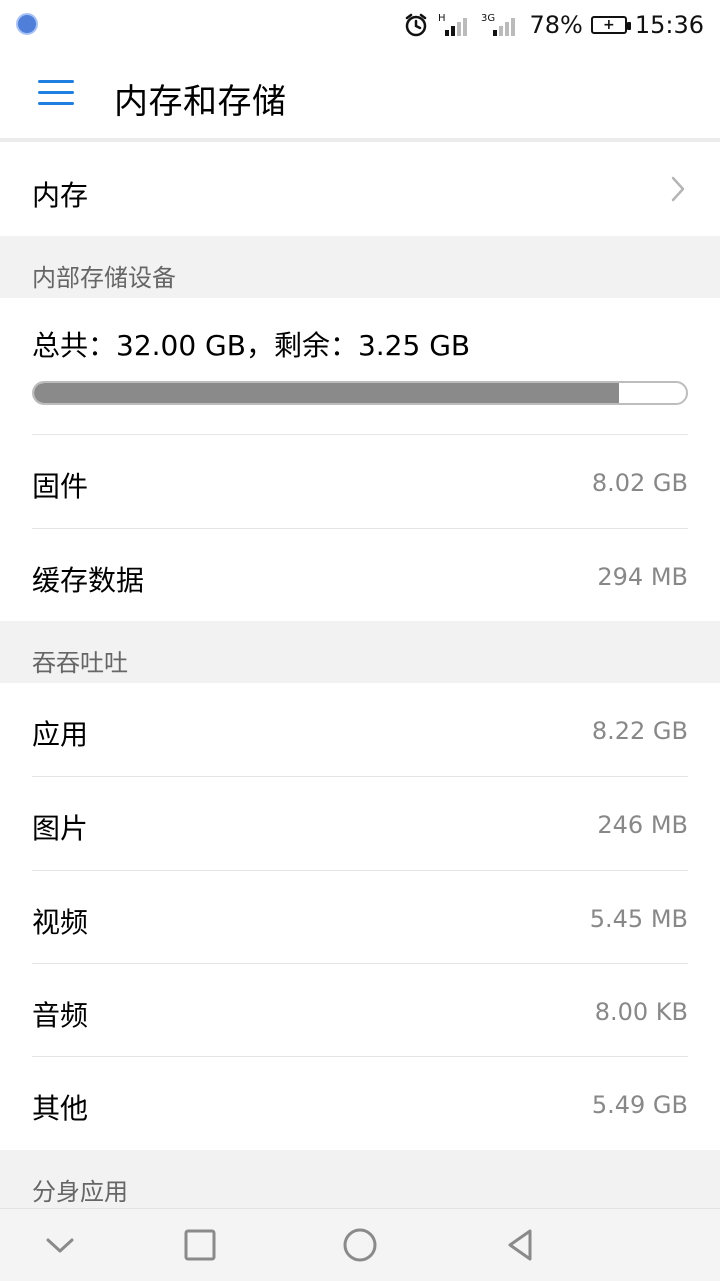 Image resolution: width=720 pixels, height=1281 pixels. Describe the element at coordinates (251, 345) in the screenshot. I see `storage-summary-text: 总共：32.00 GB，剩余：3.25 GB` at that location.